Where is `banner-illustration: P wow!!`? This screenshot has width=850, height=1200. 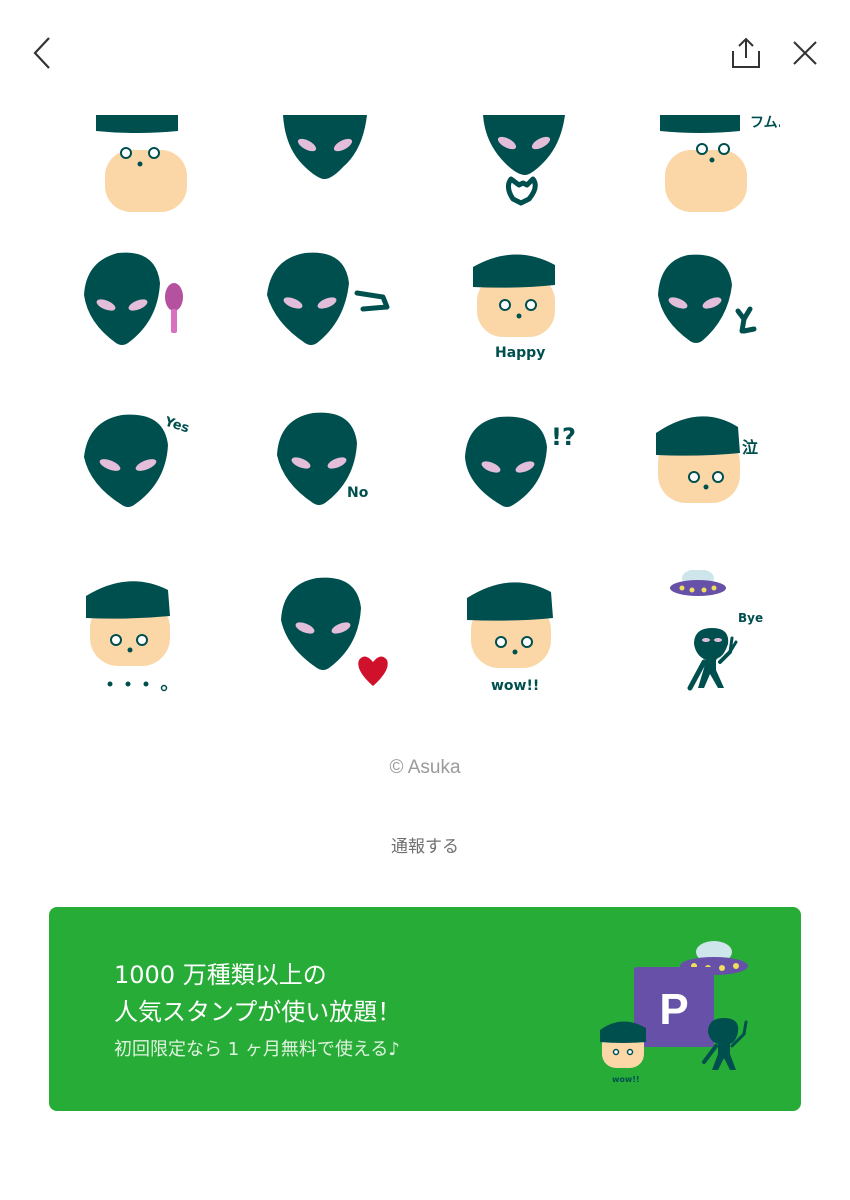
banner-illustration: P wow!! is located at coordinates (674, 1012).